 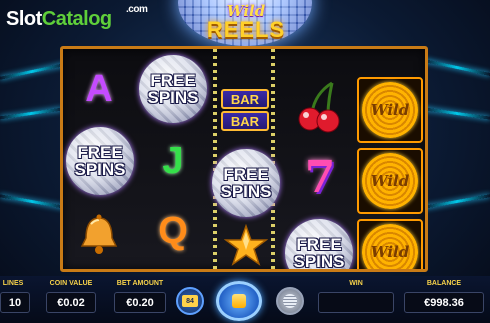 What do you see at coordinates (356, 283) in the screenshot?
I see `win-label: WIN` at bounding box center [356, 283].